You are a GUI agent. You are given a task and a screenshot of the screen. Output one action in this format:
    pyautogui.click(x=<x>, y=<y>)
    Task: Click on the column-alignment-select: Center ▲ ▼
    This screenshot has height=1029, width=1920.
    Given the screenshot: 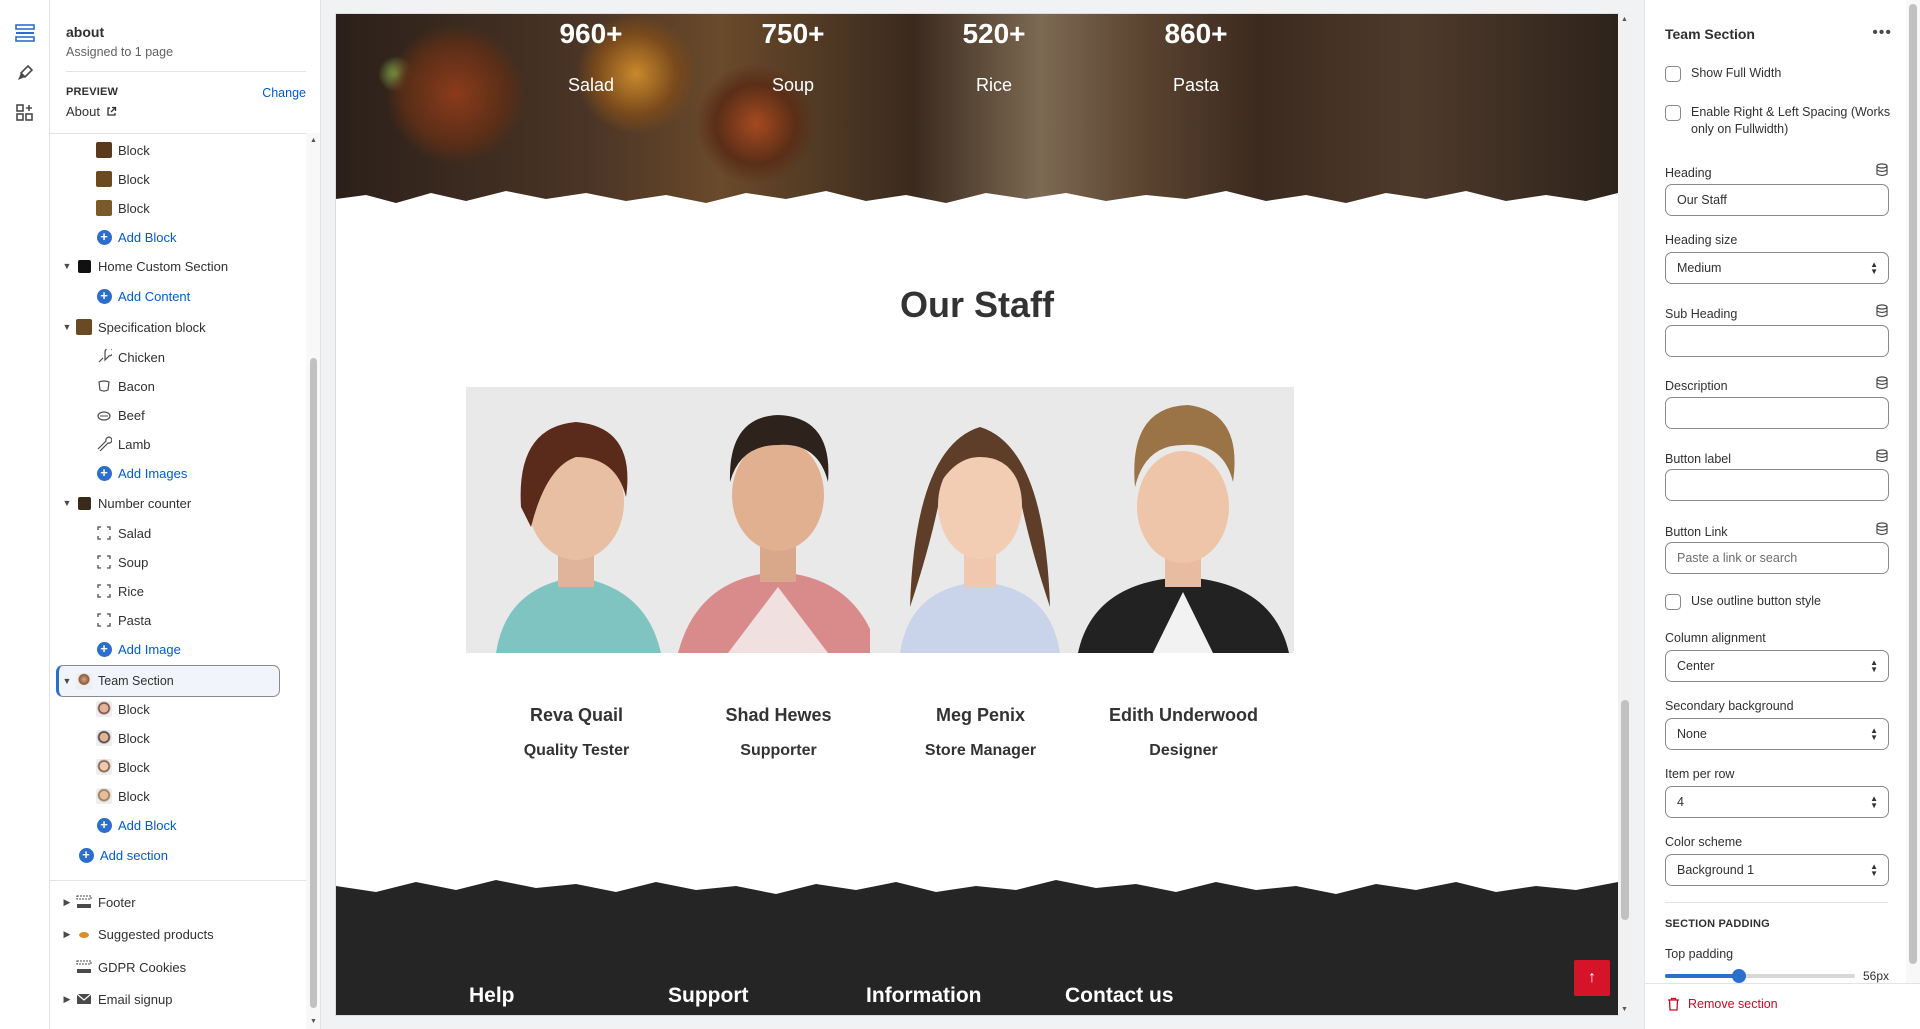 What is the action you would take?
    pyautogui.click(x=1777, y=666)
    